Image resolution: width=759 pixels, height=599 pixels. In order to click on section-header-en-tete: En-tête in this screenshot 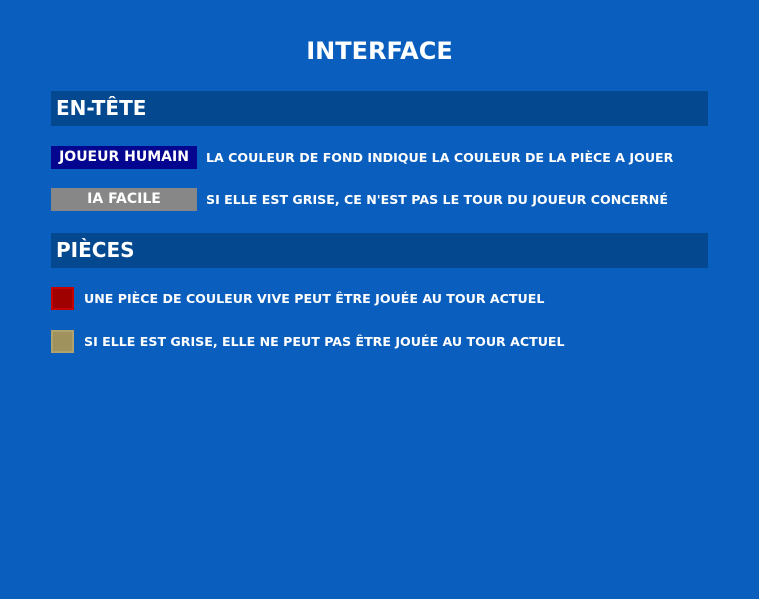, I will do `click(379, 108)`.